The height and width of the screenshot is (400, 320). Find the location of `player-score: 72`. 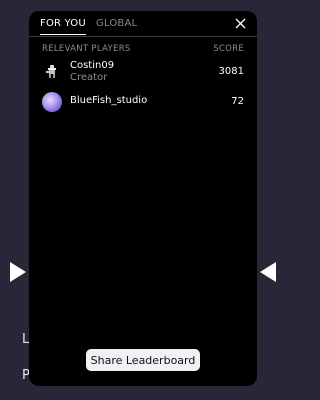

player-score: 72 is located at coordinates (237, 101).